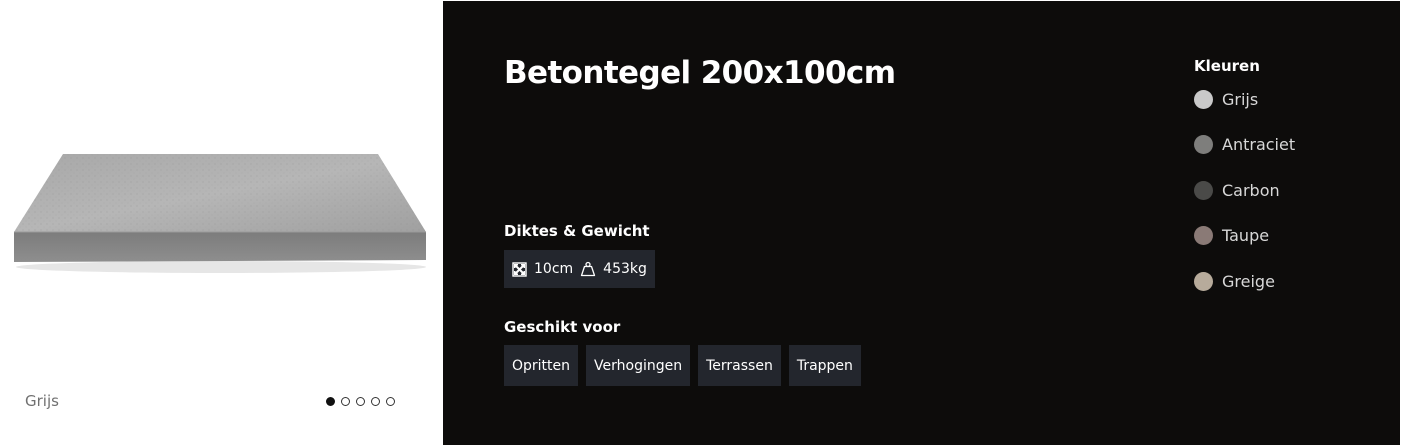  Describe the element at coordinates (541, 365) in the screenshot. I see `usage-tag-opritten: Opritten` at that location.